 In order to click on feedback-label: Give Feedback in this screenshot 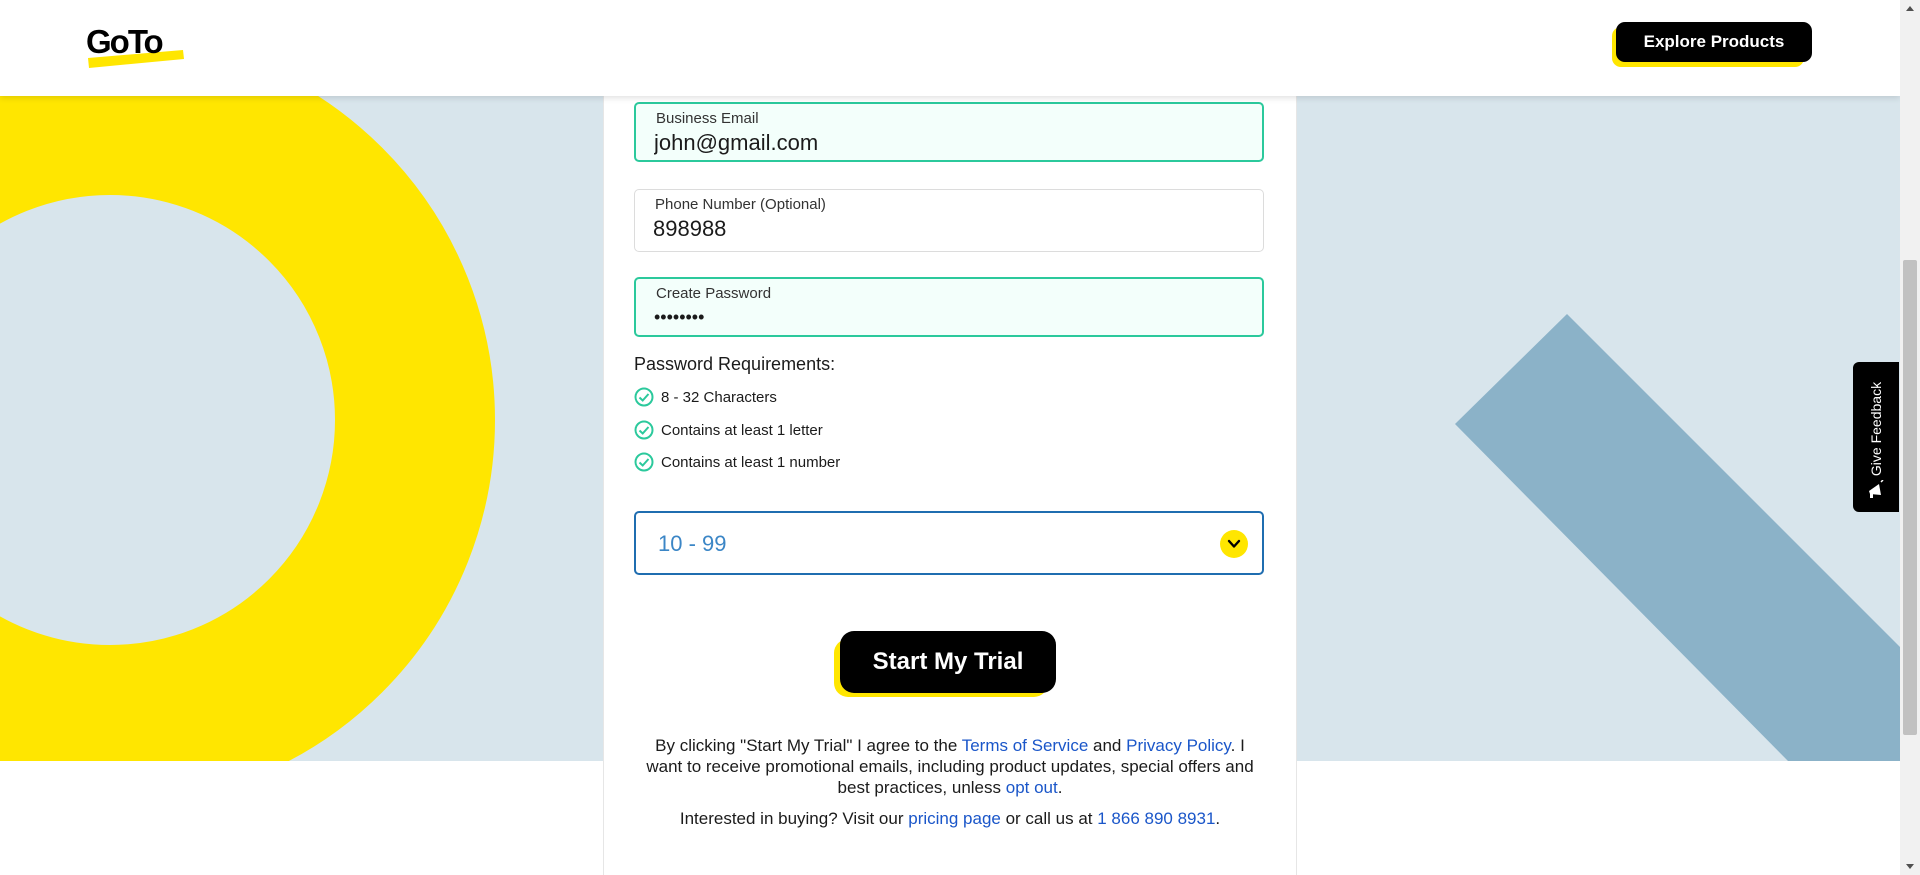, I will do `click(1876, 429)`.